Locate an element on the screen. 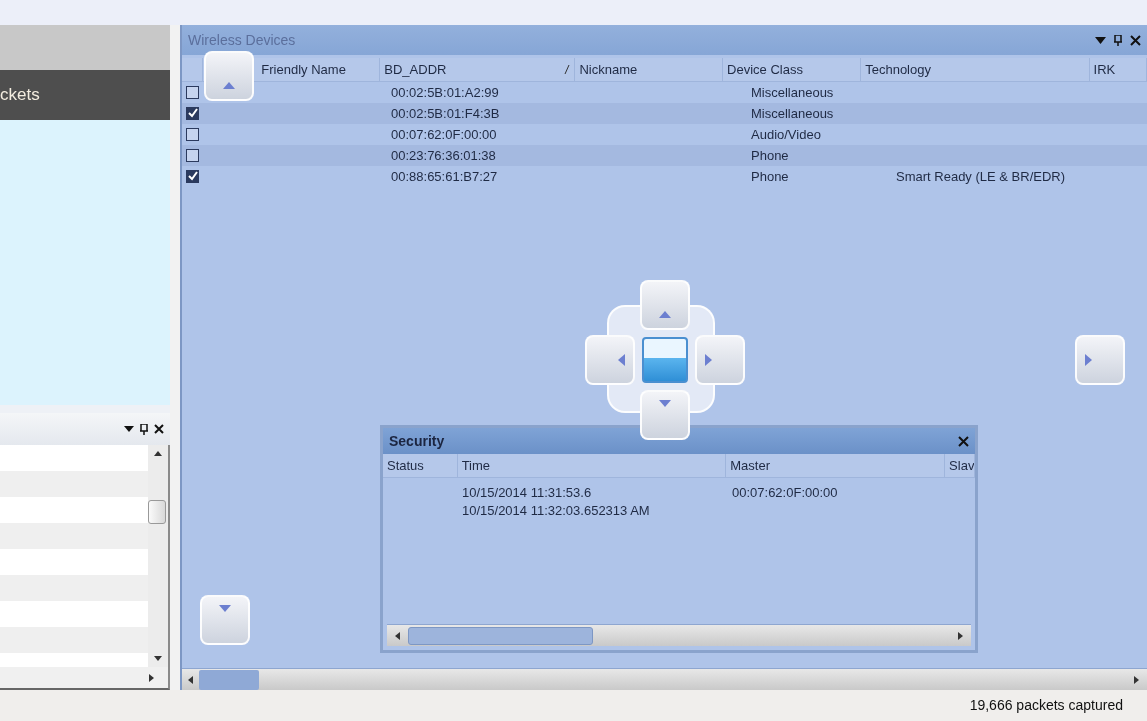 Image resolution: width=1147 pixels, height=721 pixels. vertical-scrollbar is located at coordinates (158, 556).